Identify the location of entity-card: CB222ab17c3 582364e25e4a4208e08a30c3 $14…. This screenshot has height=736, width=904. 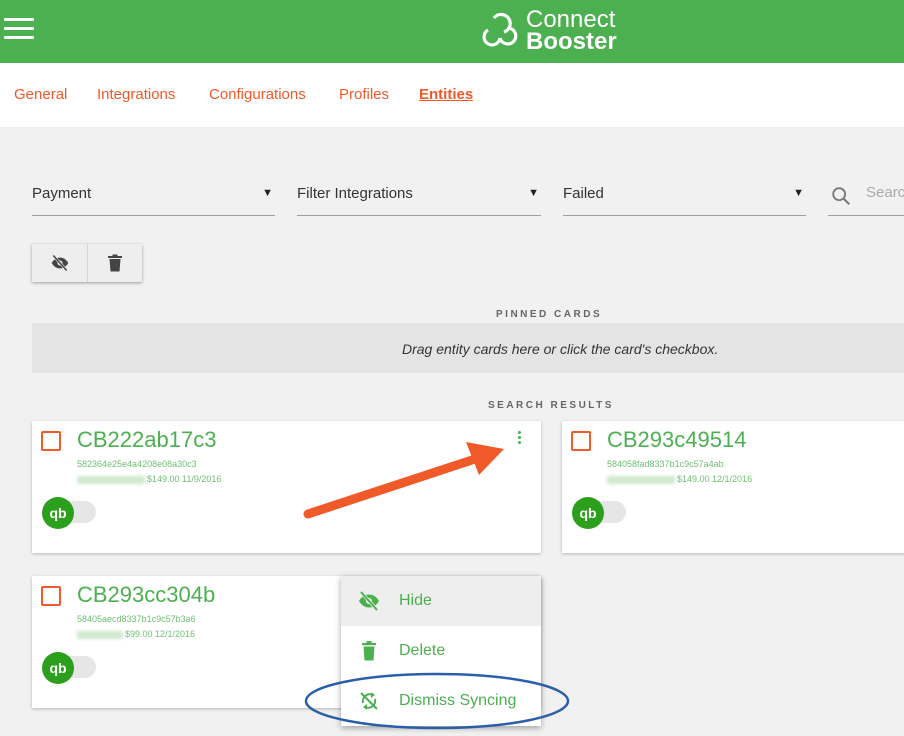
(286, 487).